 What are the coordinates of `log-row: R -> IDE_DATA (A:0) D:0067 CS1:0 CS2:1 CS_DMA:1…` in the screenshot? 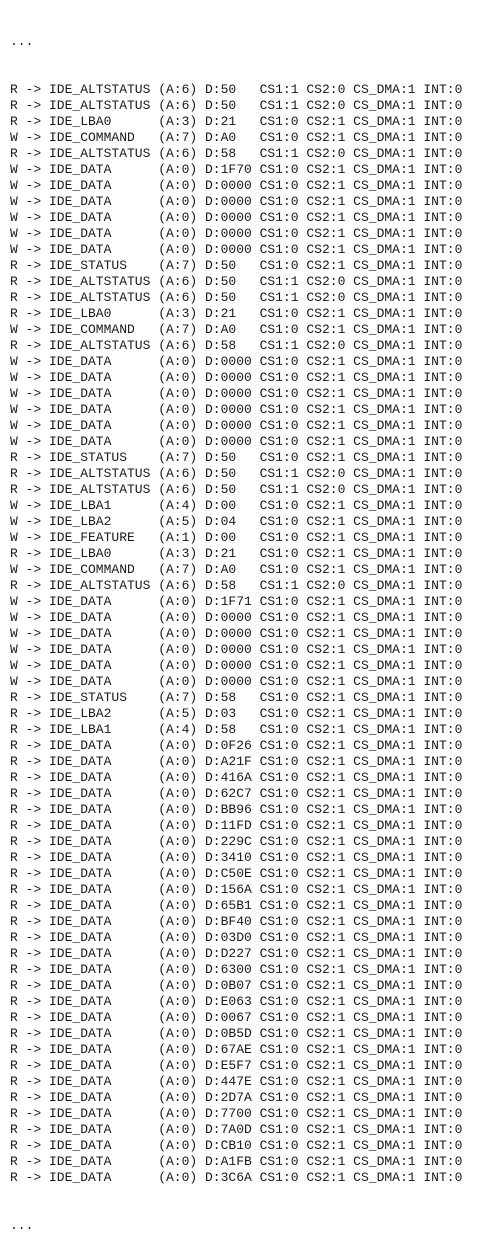 It's located at (236, 1018).